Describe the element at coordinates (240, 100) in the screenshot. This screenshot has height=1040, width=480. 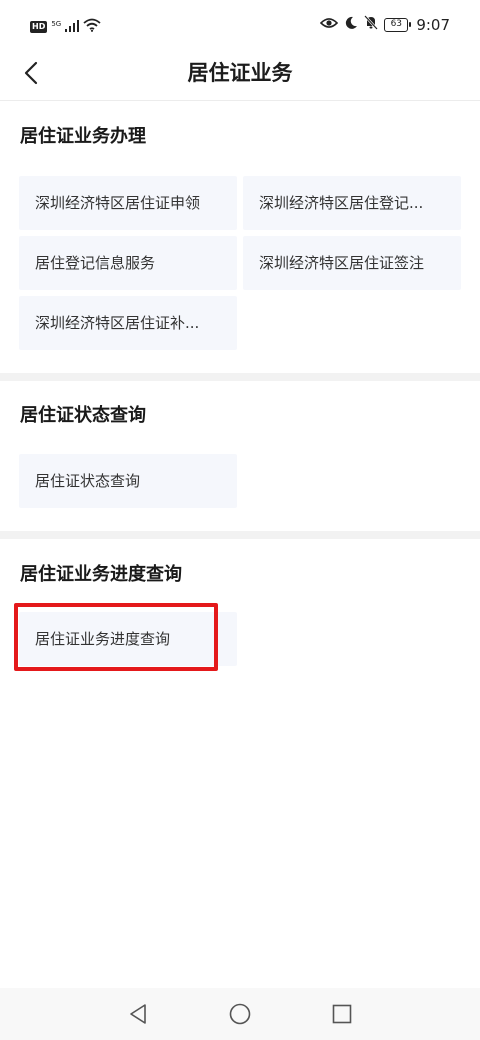
I see `title-divider` at that location.